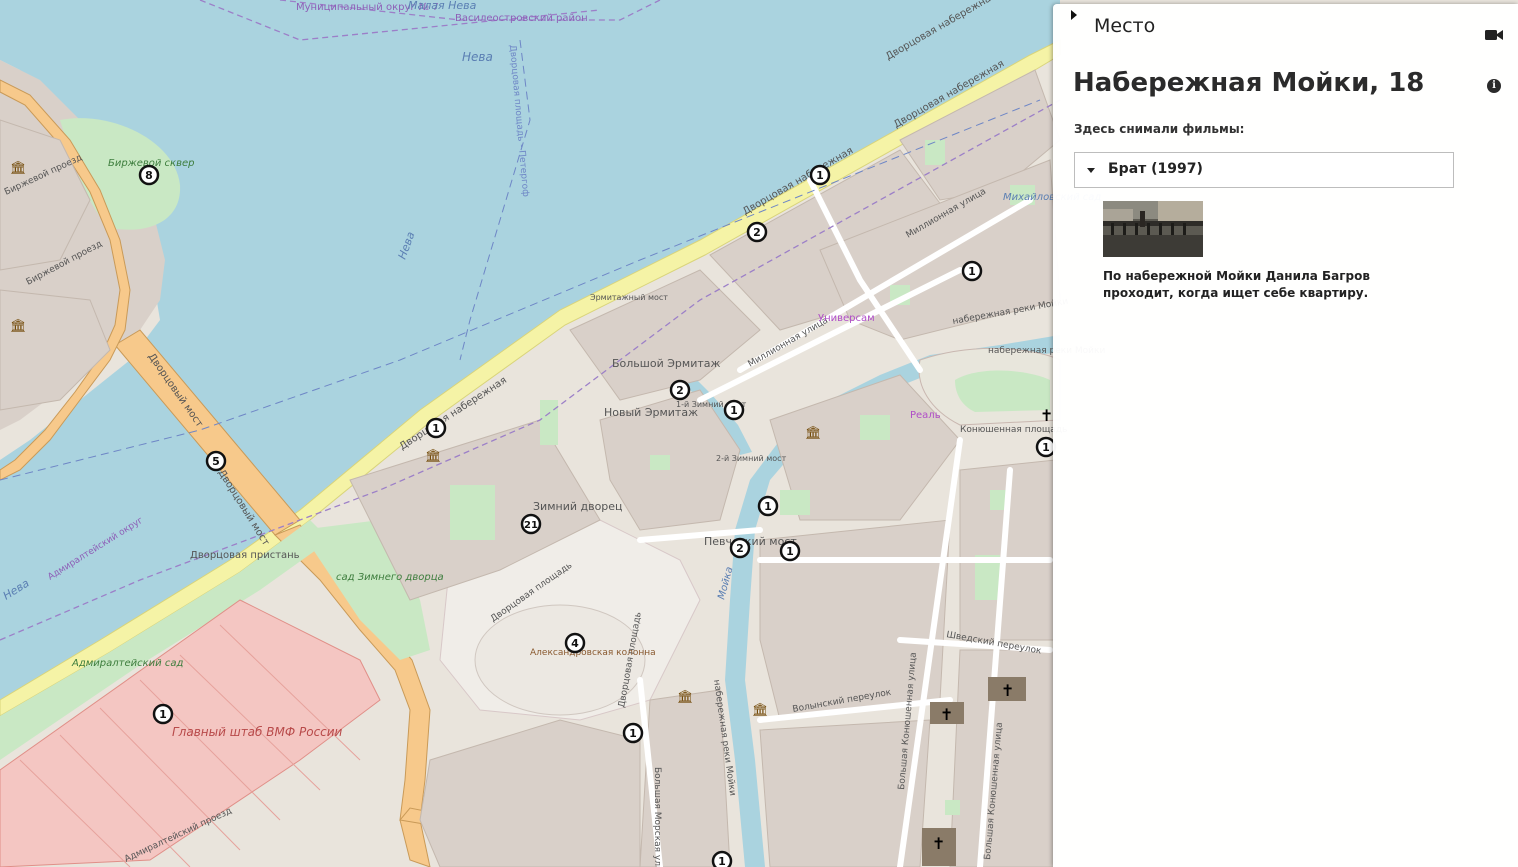 The height and width of the screenshot is (867, 1518). I want to click on films-label: Здесь снимали фильмы:, so click(1159, 129).